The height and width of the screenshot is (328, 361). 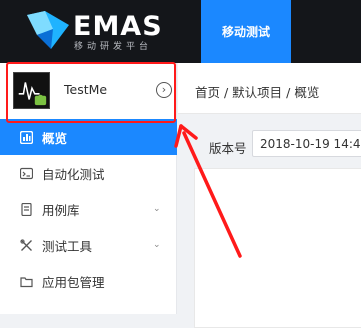 What do you see at coordinates (26, 137) in the screenshot?
I see `overview-icon` at bounding box center [26, 137].